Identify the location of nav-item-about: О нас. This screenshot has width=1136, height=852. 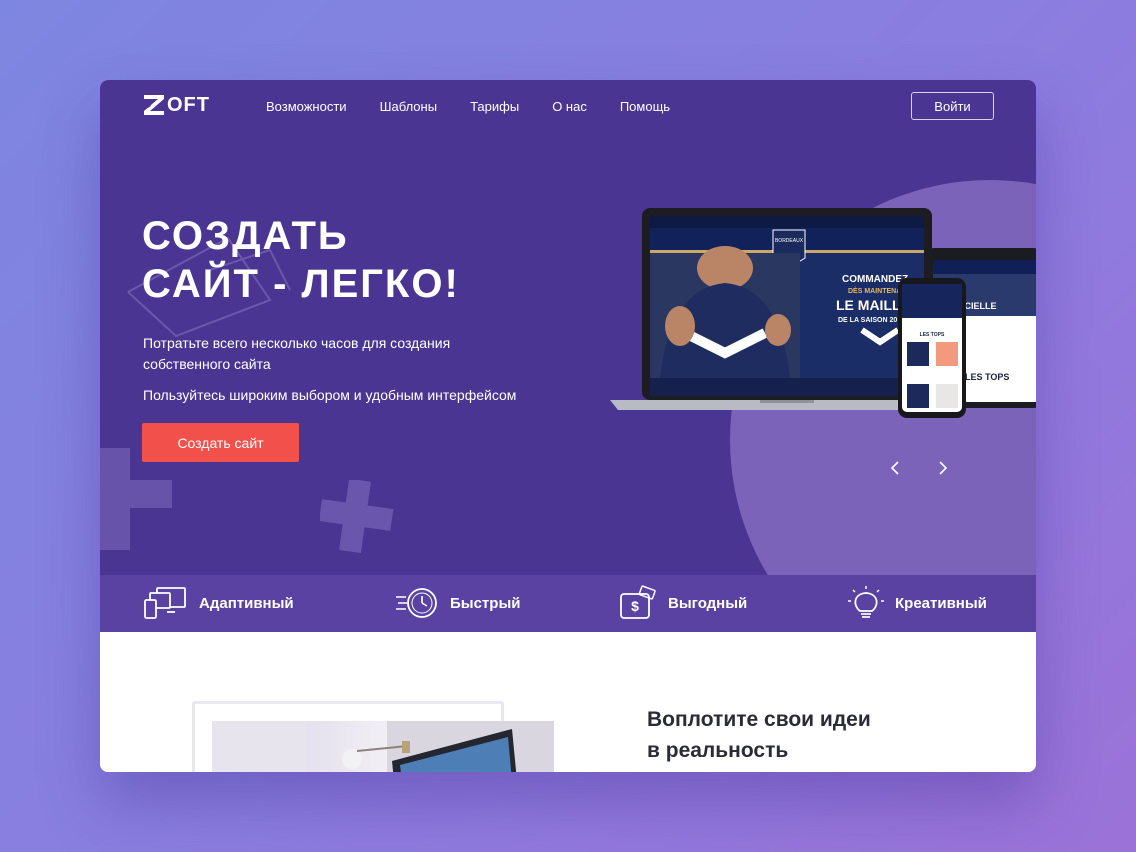
(569, 106).